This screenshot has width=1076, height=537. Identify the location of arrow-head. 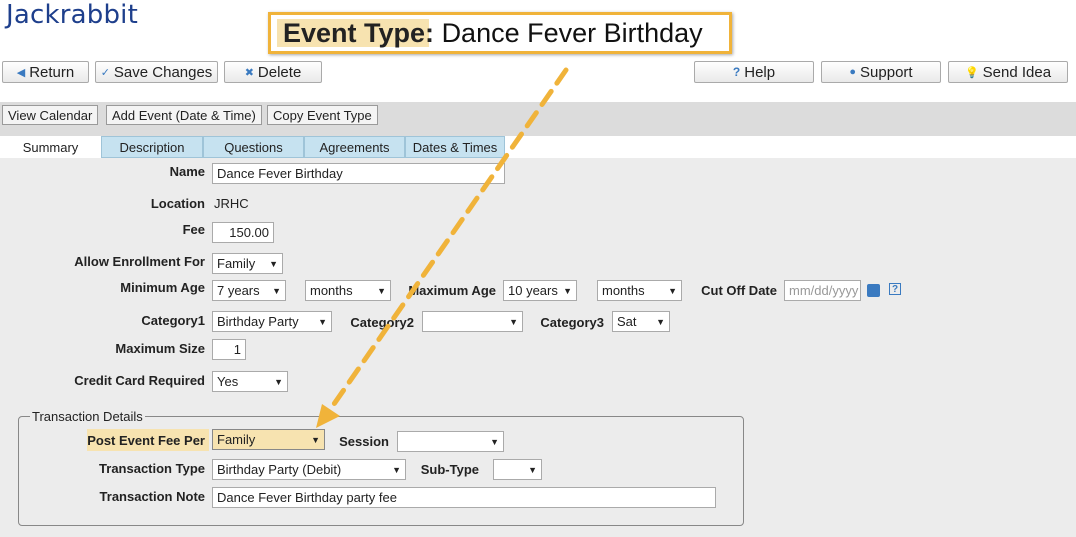
(328, 416).